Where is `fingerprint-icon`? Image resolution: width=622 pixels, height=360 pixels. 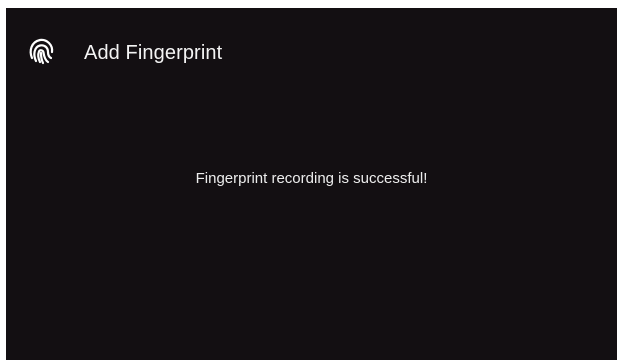
fingerprint-icon is located at coordinates (41, 51).